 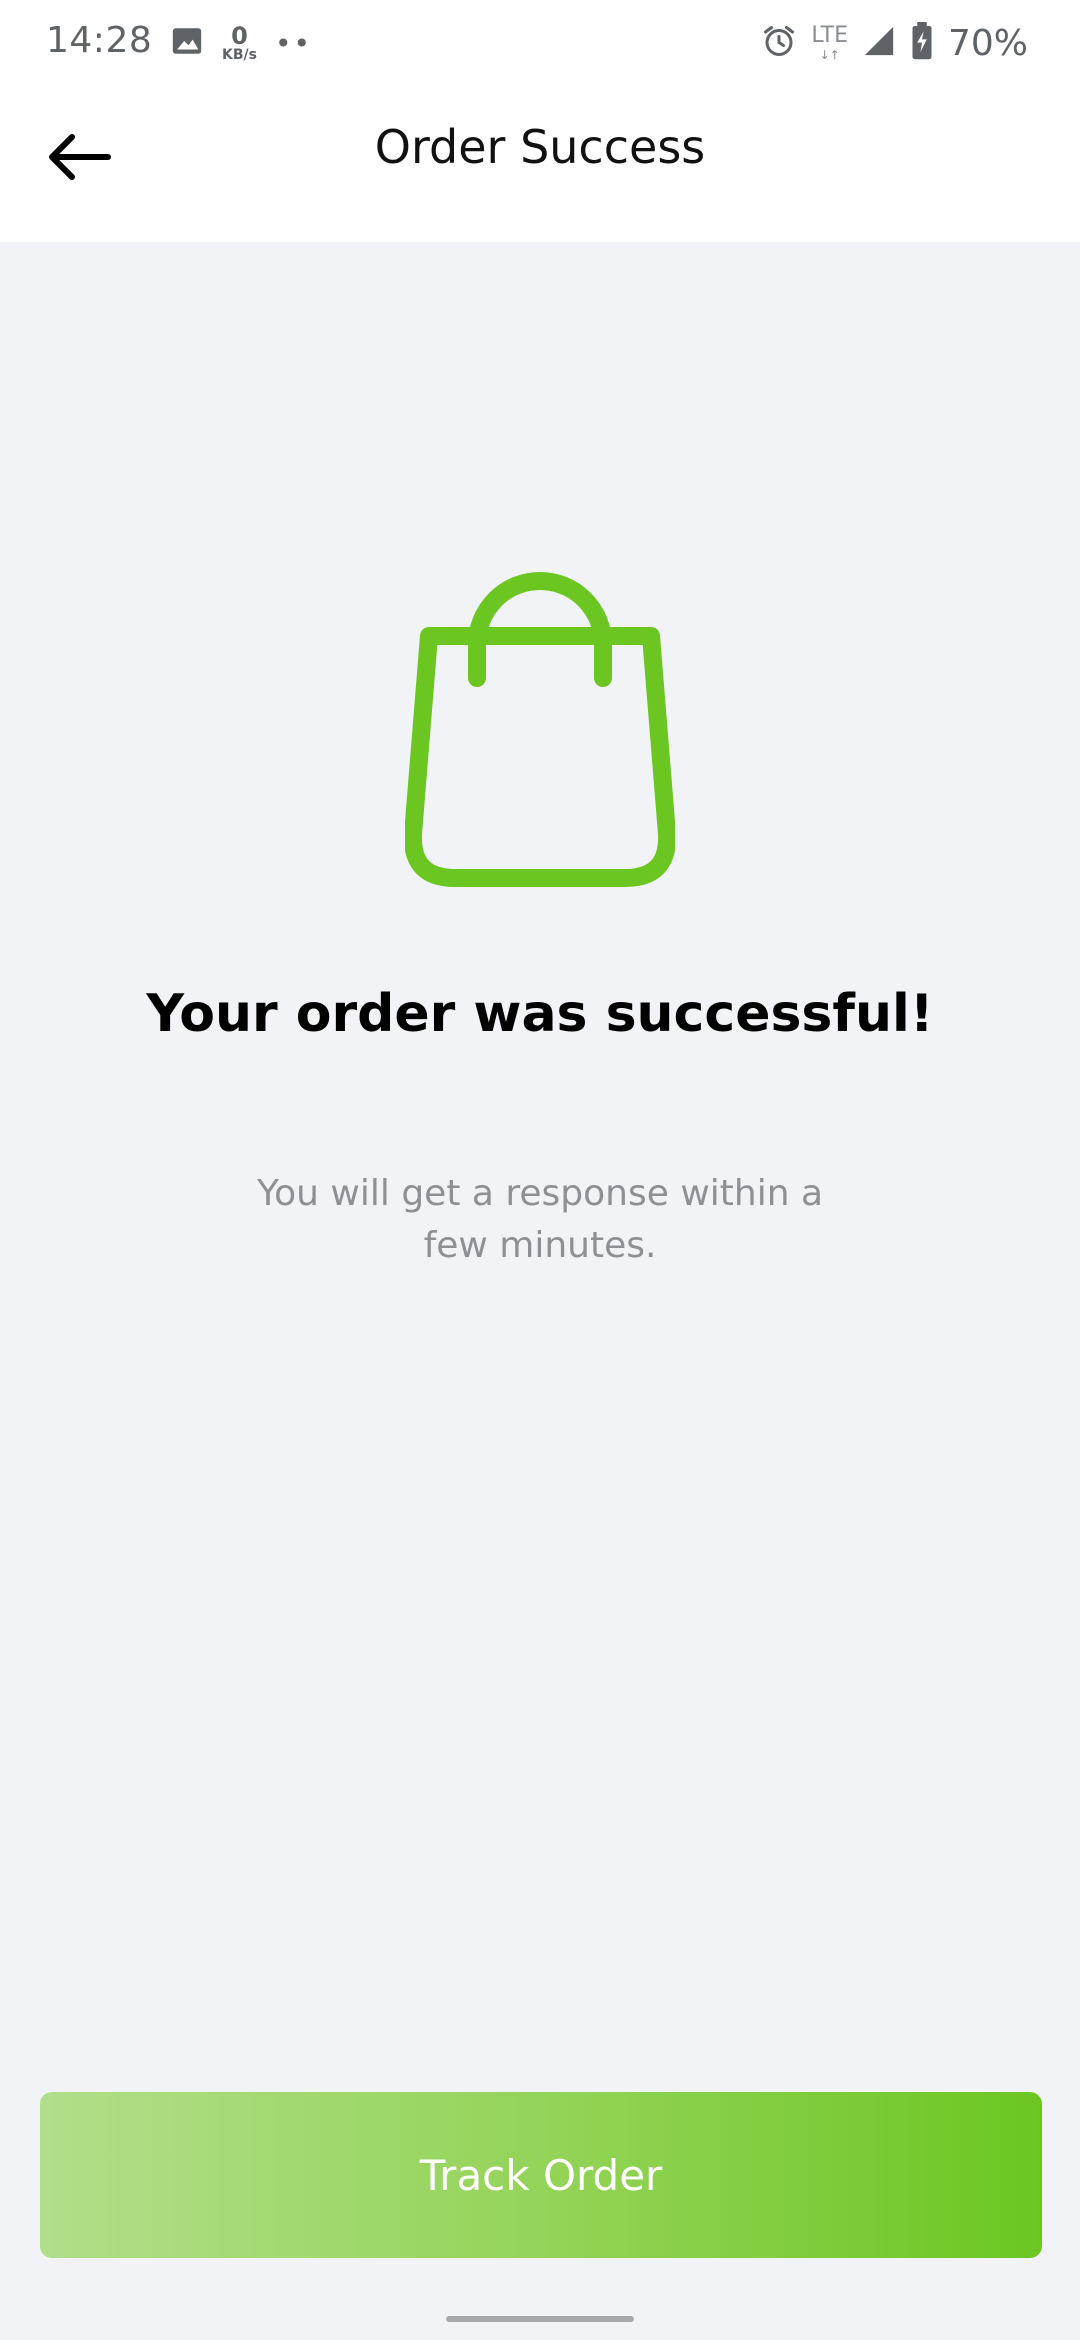 I want to click on track-order-label: Track Order, so click(x=541, y=2175).